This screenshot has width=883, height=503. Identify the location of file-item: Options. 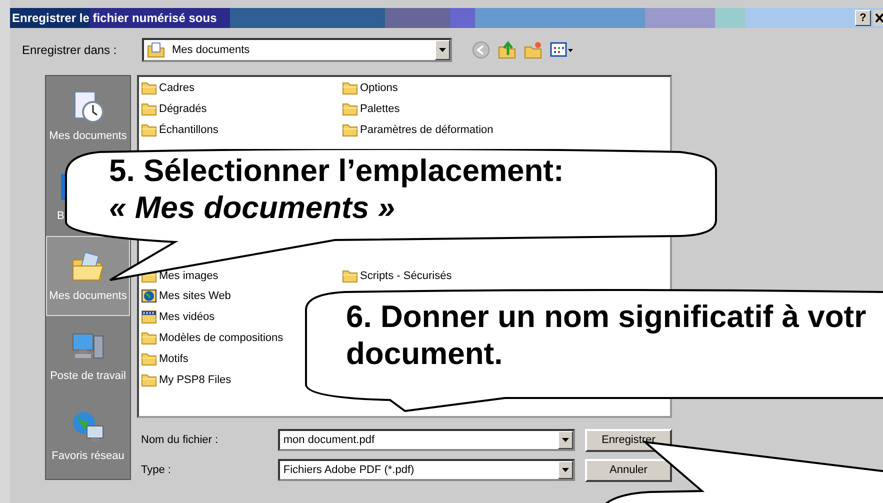
(379, 88).